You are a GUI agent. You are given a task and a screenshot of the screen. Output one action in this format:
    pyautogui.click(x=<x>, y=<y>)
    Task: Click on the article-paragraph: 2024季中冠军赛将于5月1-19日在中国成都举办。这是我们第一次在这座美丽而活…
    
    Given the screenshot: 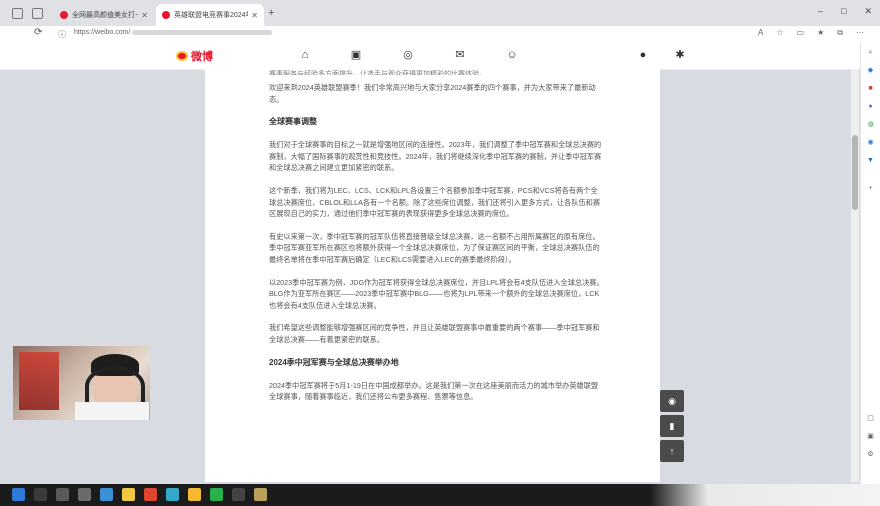 What is the action you would take?
    pyautogui.click(x=434, y=391)
    